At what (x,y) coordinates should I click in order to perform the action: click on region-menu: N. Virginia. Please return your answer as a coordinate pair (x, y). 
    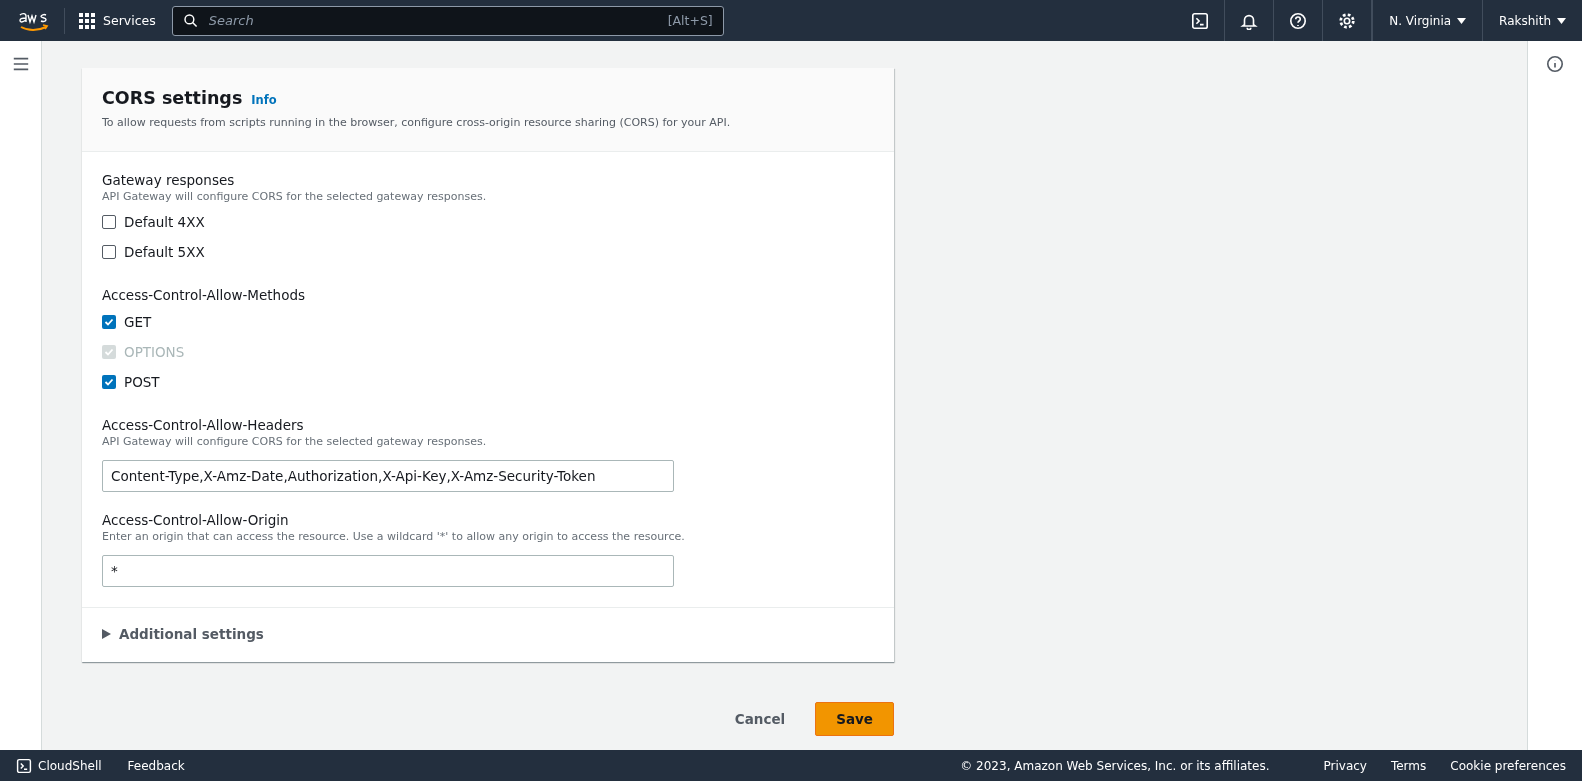
    Looking at the image, I should click on (1427, 20).